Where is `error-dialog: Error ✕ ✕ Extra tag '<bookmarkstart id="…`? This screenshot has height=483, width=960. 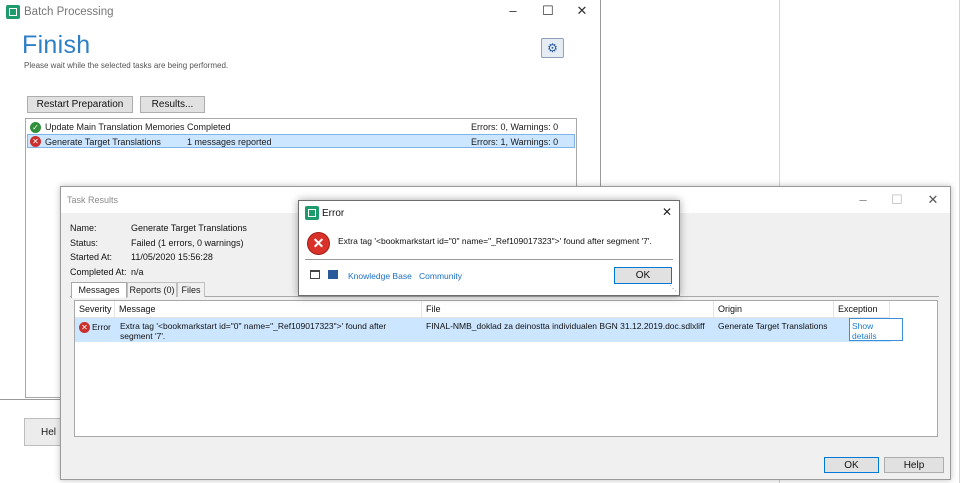 error-dialog: Error ✕ ✕ Extra tag '<bookmarkstart id="… is located at coordinates (489, 248).